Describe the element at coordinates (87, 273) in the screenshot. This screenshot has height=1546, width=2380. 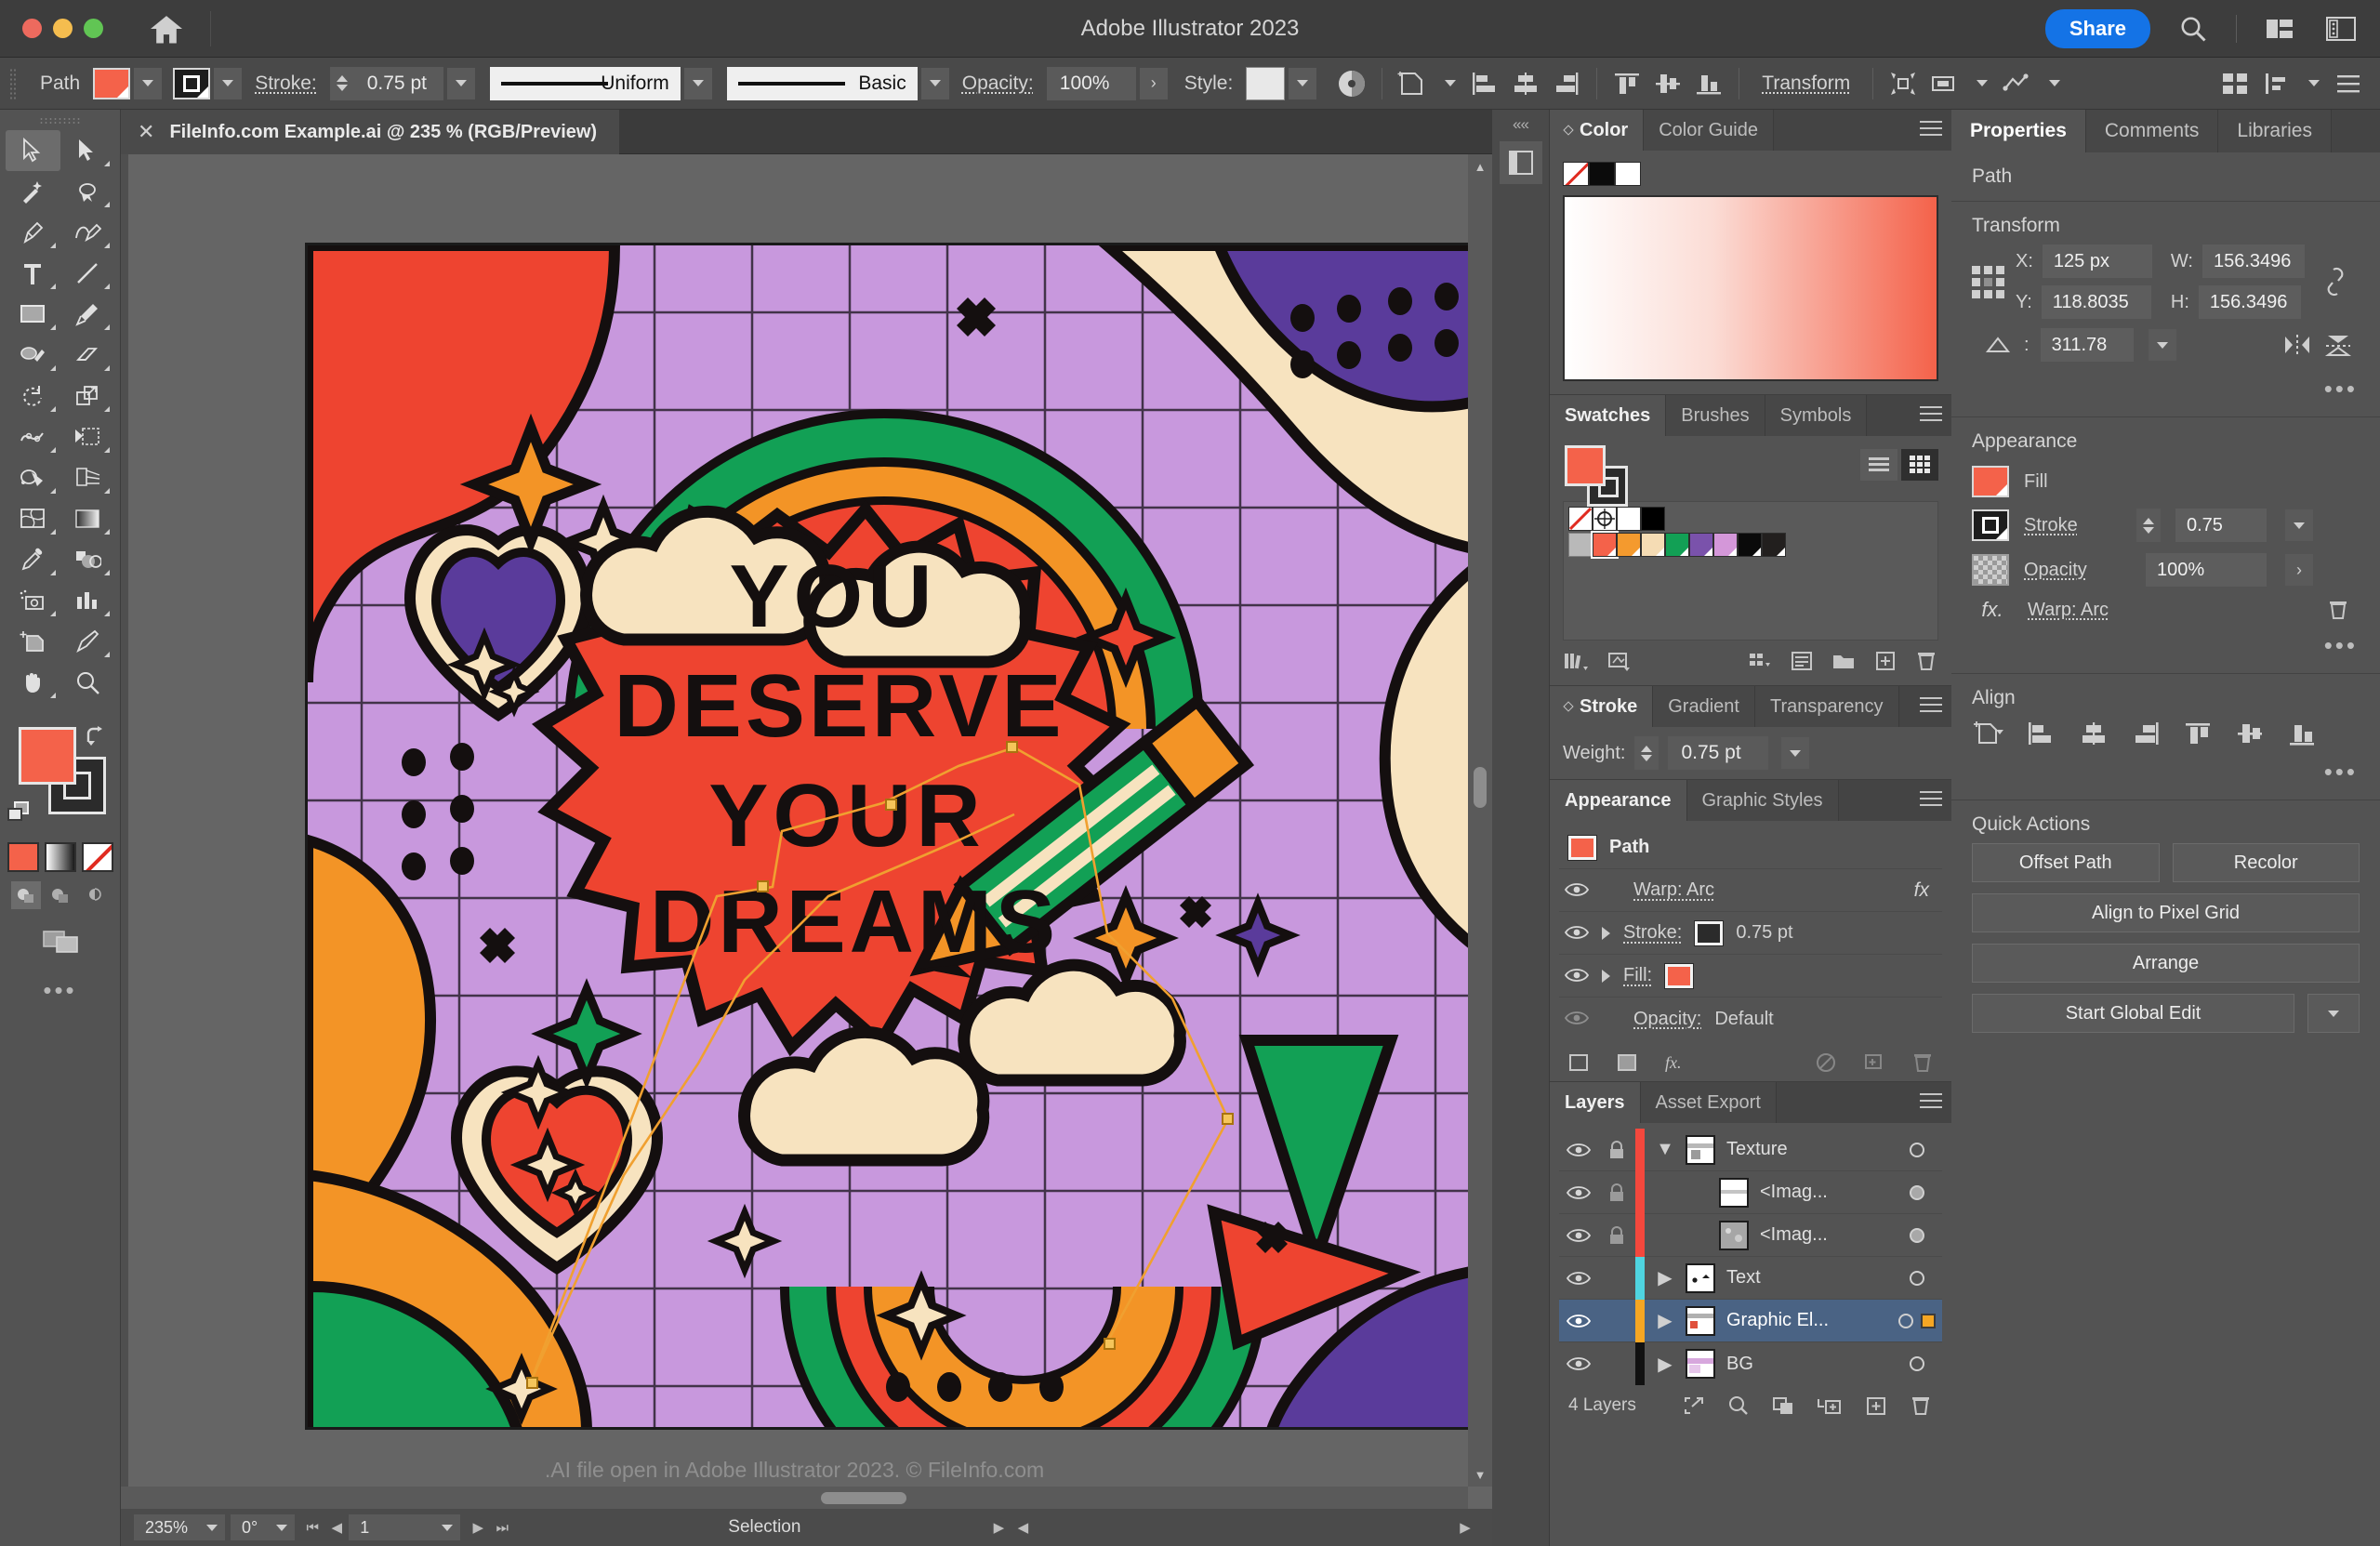
I see `line-segment-tool` at that location.